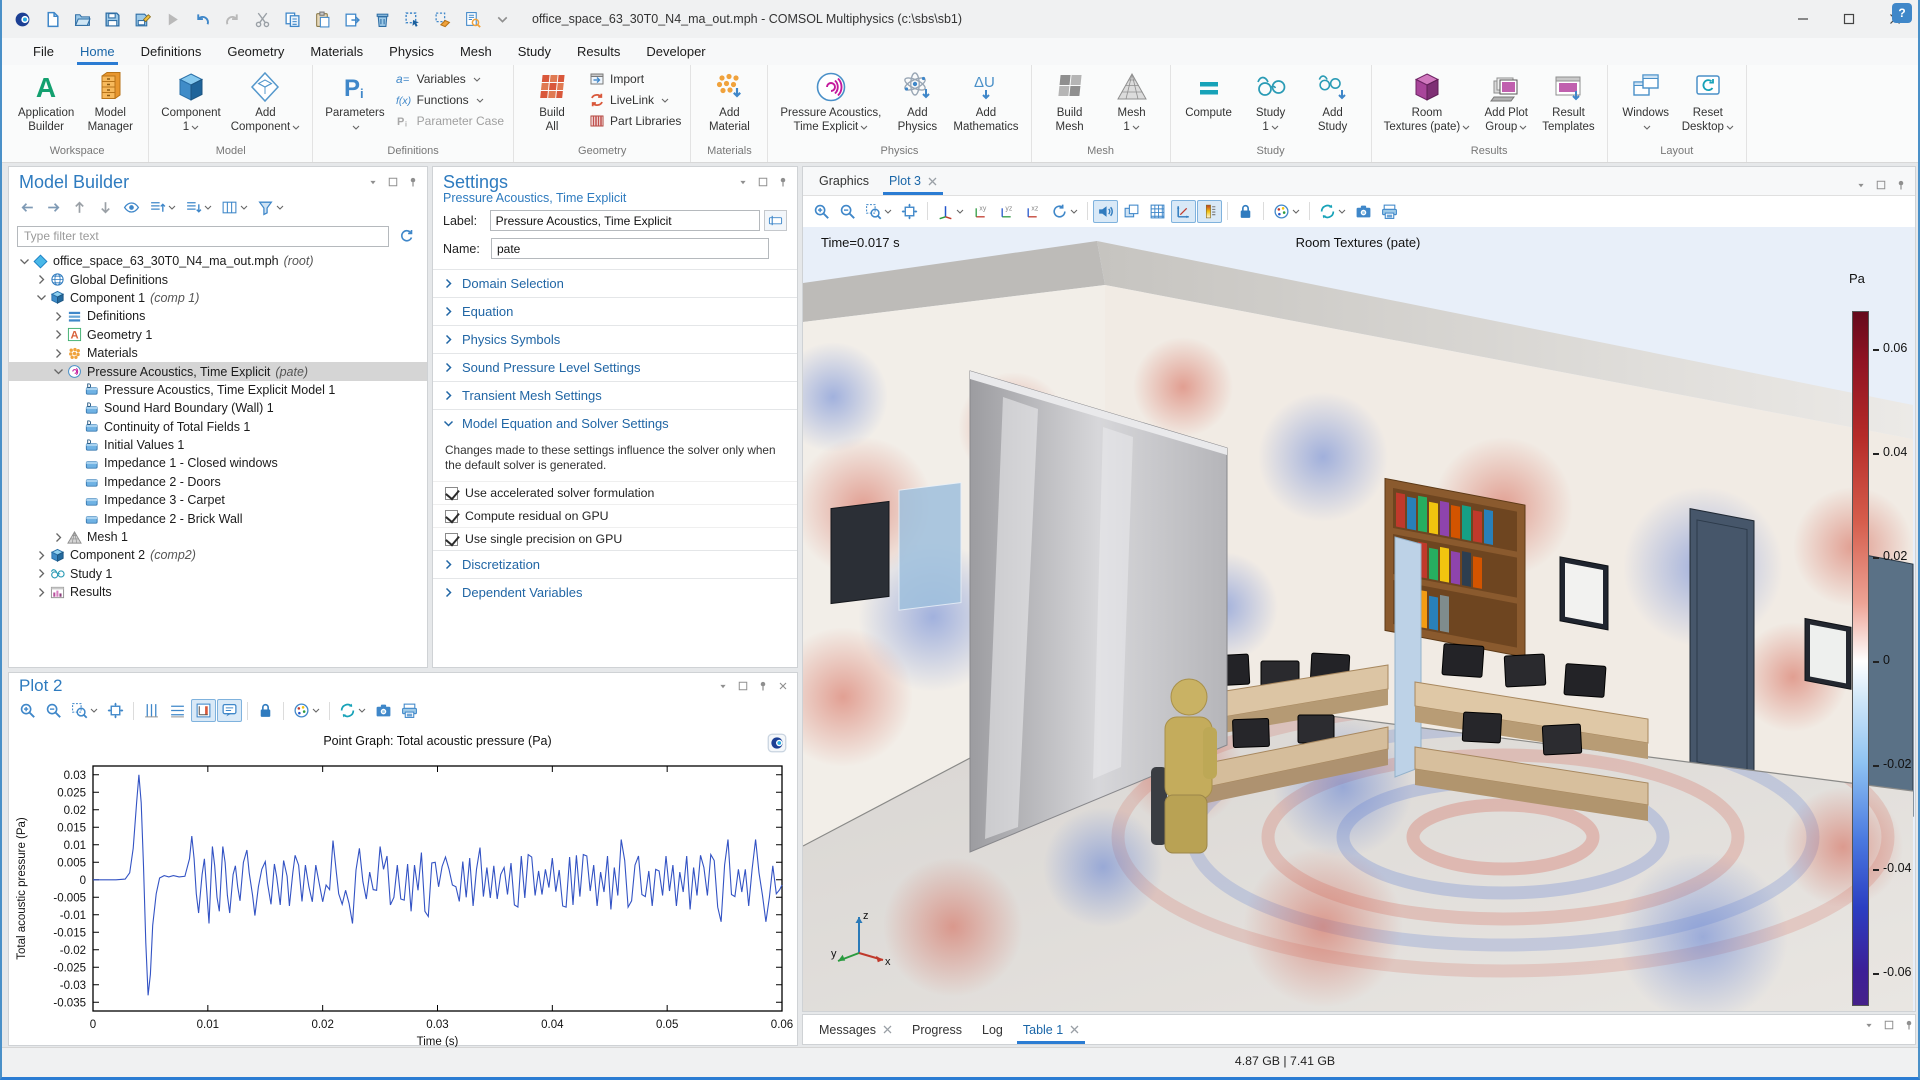 This screenshot has width=1920, height=1080. What do you see at coordinates (615, 395) in the screenshot?
I see `section-transient-mesh-settings: Transient Mesh Settings` at bounding box center [615, 395].